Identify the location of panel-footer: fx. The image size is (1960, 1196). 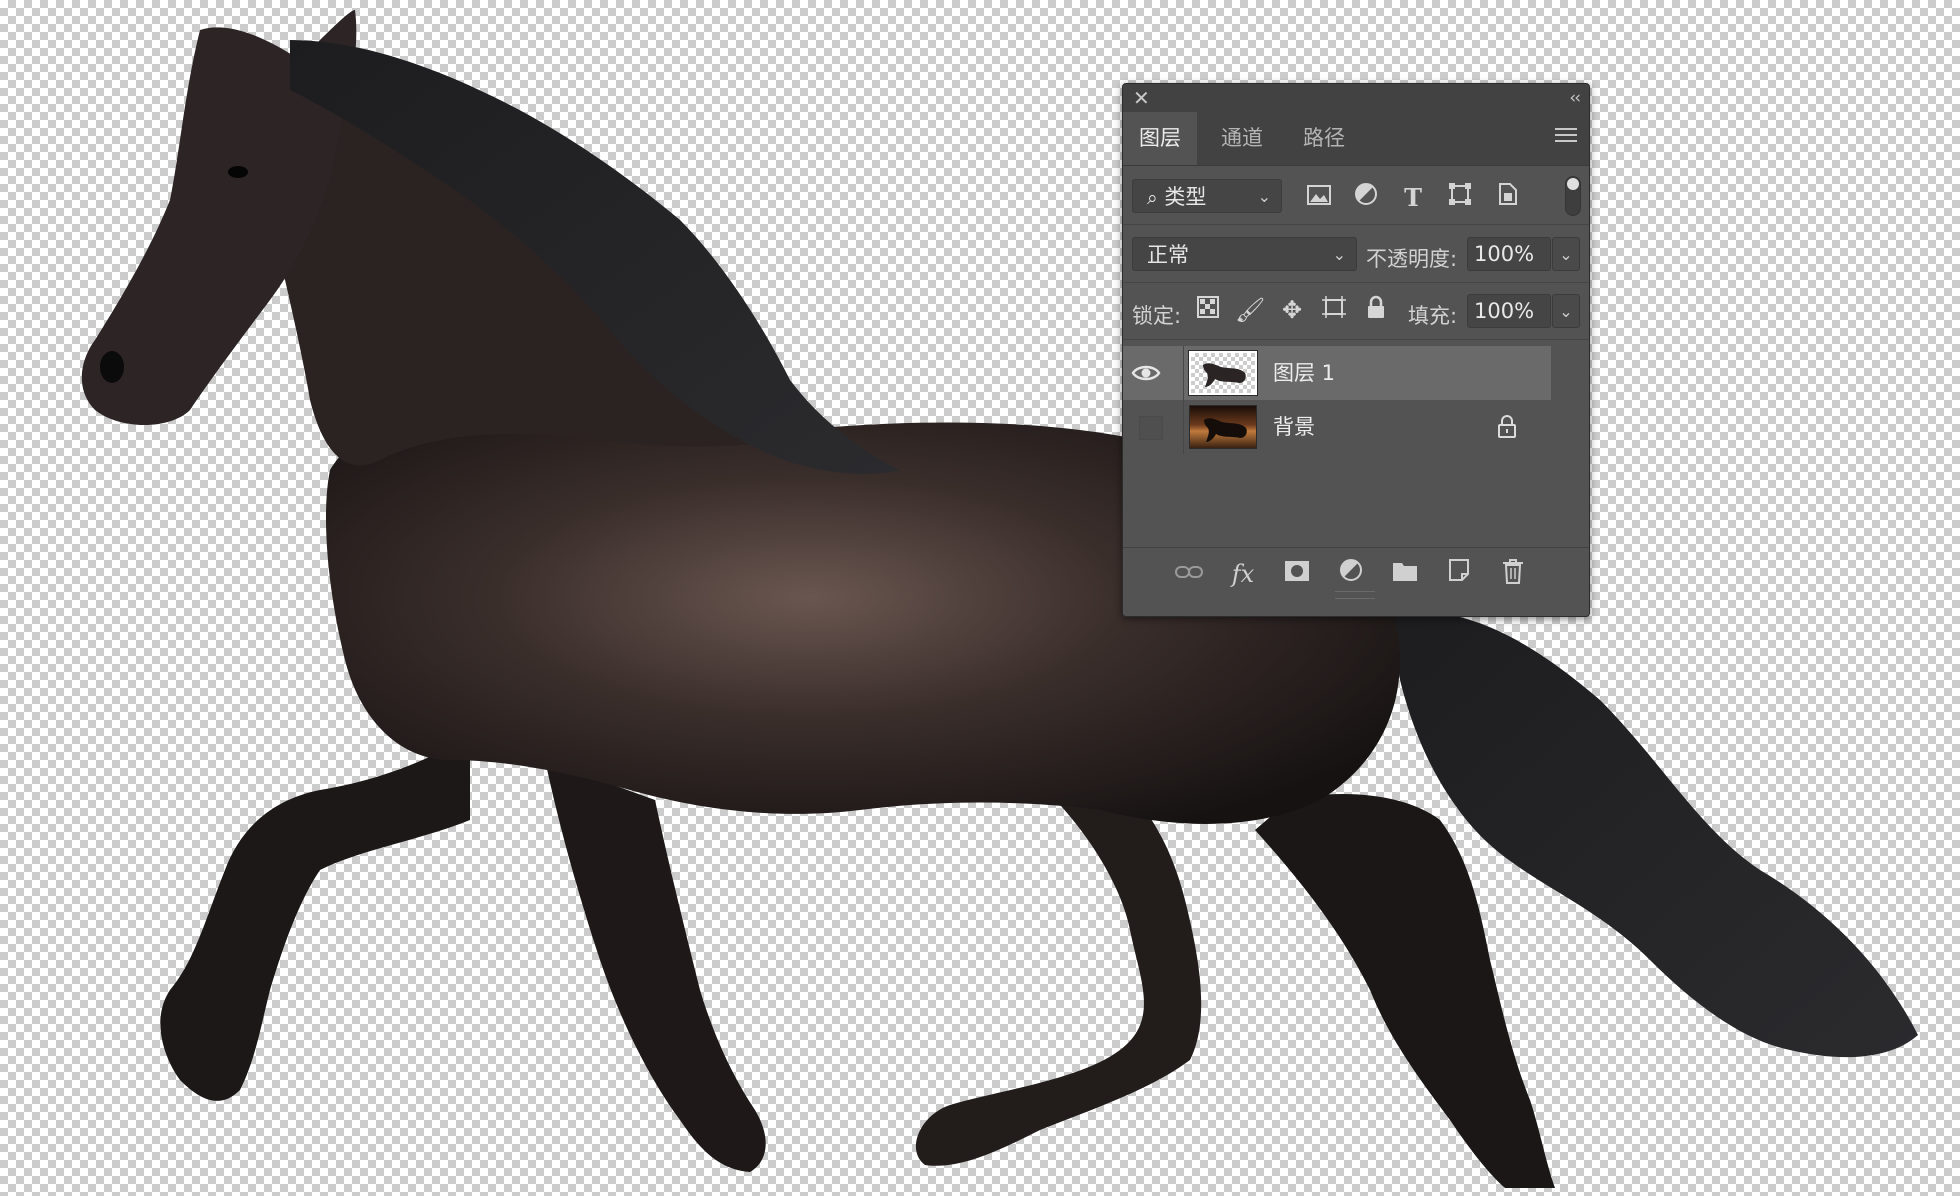
(1356, 575).